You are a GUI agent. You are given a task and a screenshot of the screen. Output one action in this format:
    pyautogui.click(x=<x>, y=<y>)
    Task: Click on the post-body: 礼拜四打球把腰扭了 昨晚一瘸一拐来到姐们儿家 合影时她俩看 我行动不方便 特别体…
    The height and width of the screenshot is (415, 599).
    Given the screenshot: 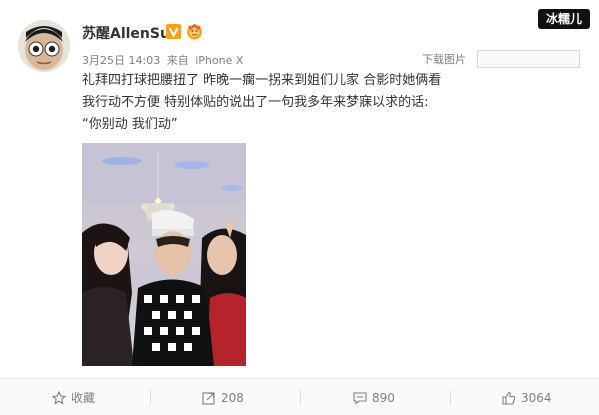 What is the action you would take?
    pyautogui.click(x=332, y=103)
    